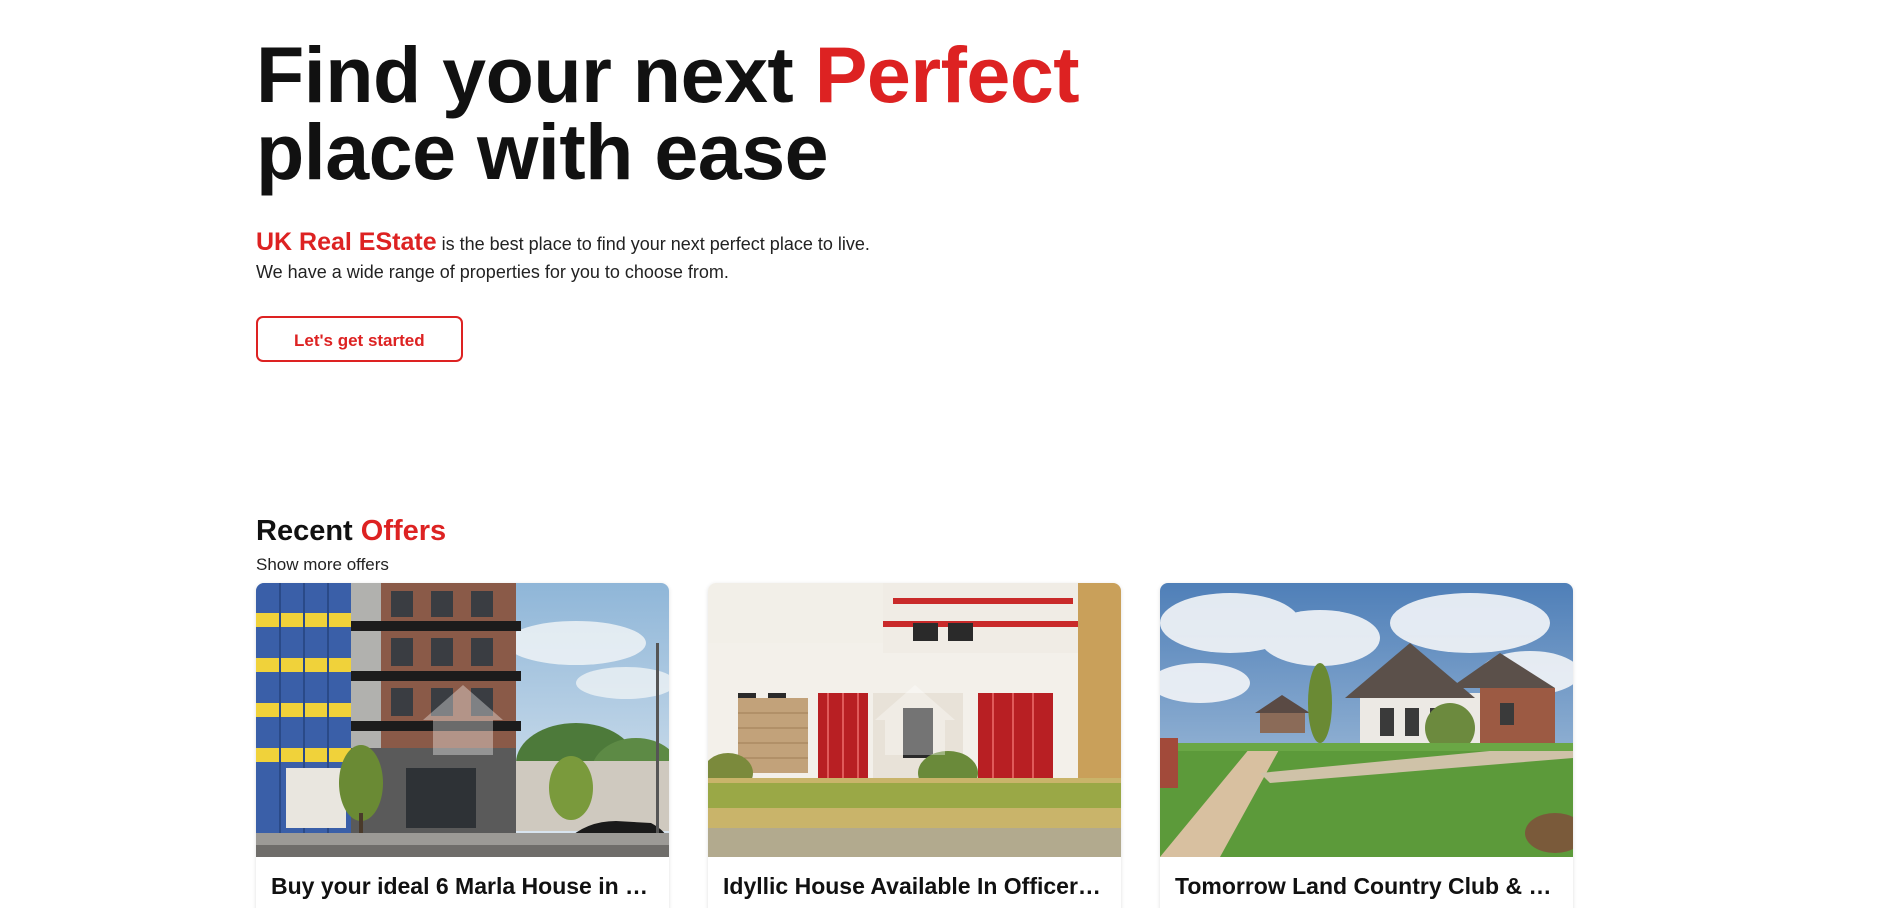 This screenshot has height=908, width=1894. What do you see at coordinates (1367, 886) in the screenshot?
I see `offer-title: Tomorrow Land Country Club & Resort` at bounding box center [1367, 886].